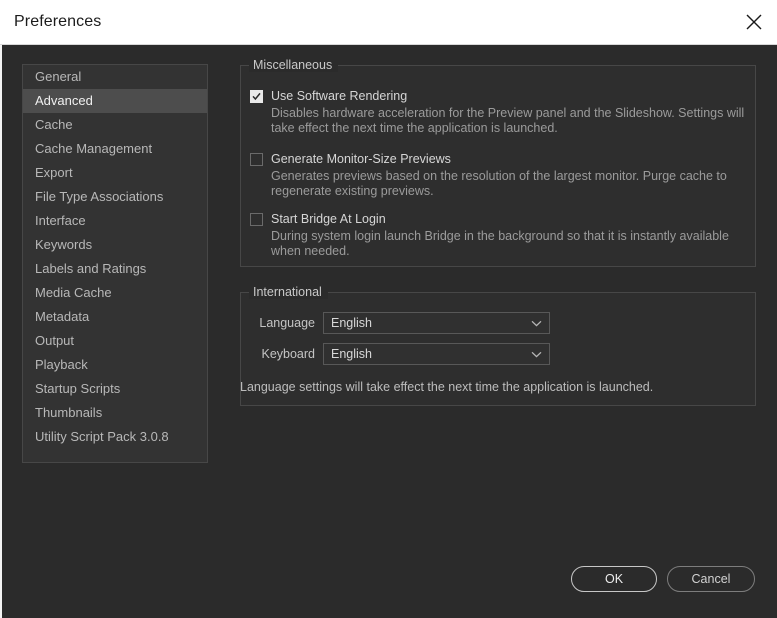  What do you see at coordinates (287, 323) in the screenshot?
I see `language-label: Language` at bounding box center [287, 323].